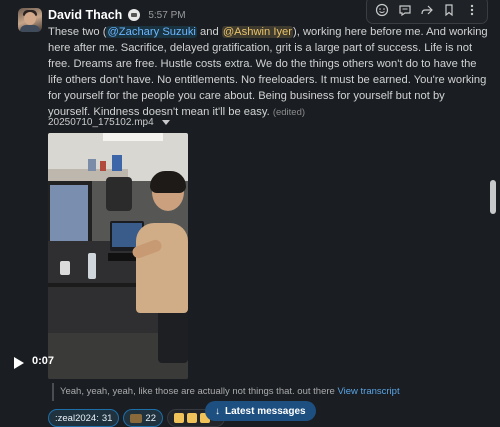 Image resolution: width=500 pixels, height=427 pixels. I want to click on latest-messages-button: ↓ Latest messages, so click(260, 411).